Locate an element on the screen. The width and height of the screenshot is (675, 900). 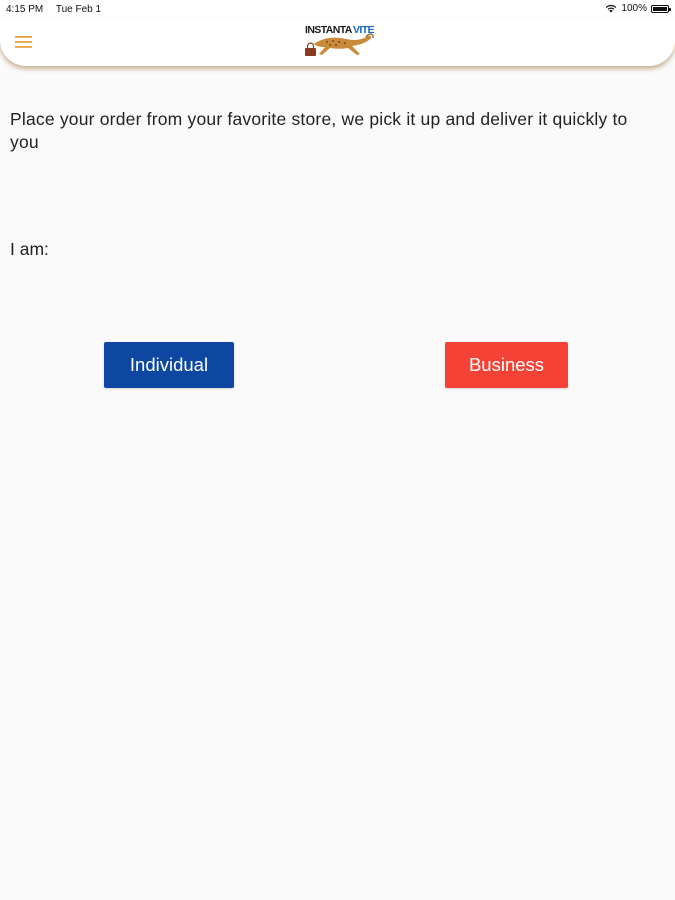
wifi-icon is located at coordinates (611, 8).